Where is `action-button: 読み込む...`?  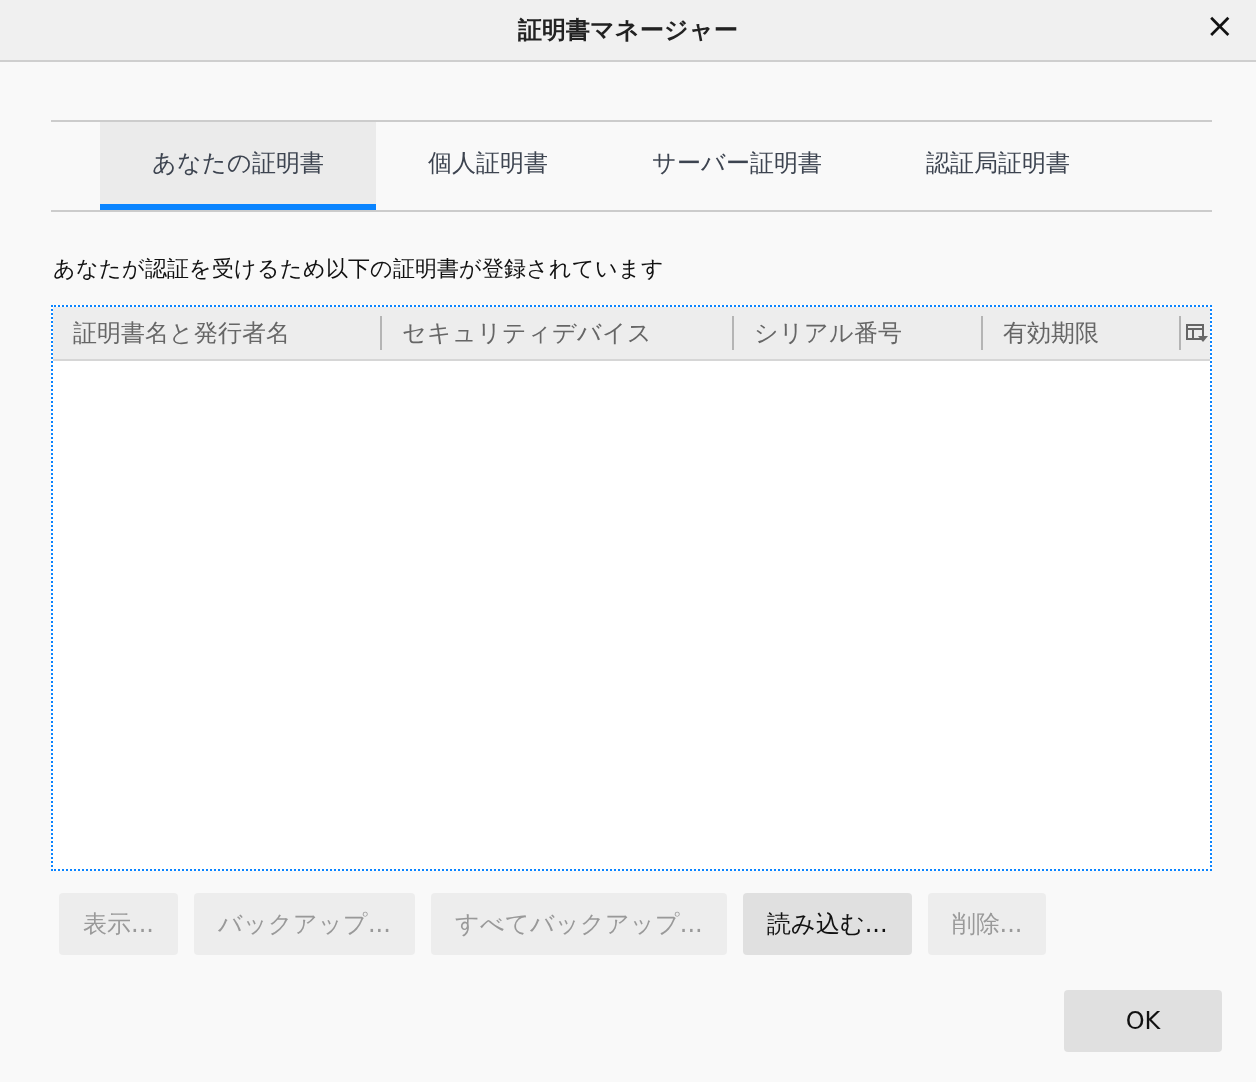 action-button: 読み込む... is located at coordinates (827, 924).